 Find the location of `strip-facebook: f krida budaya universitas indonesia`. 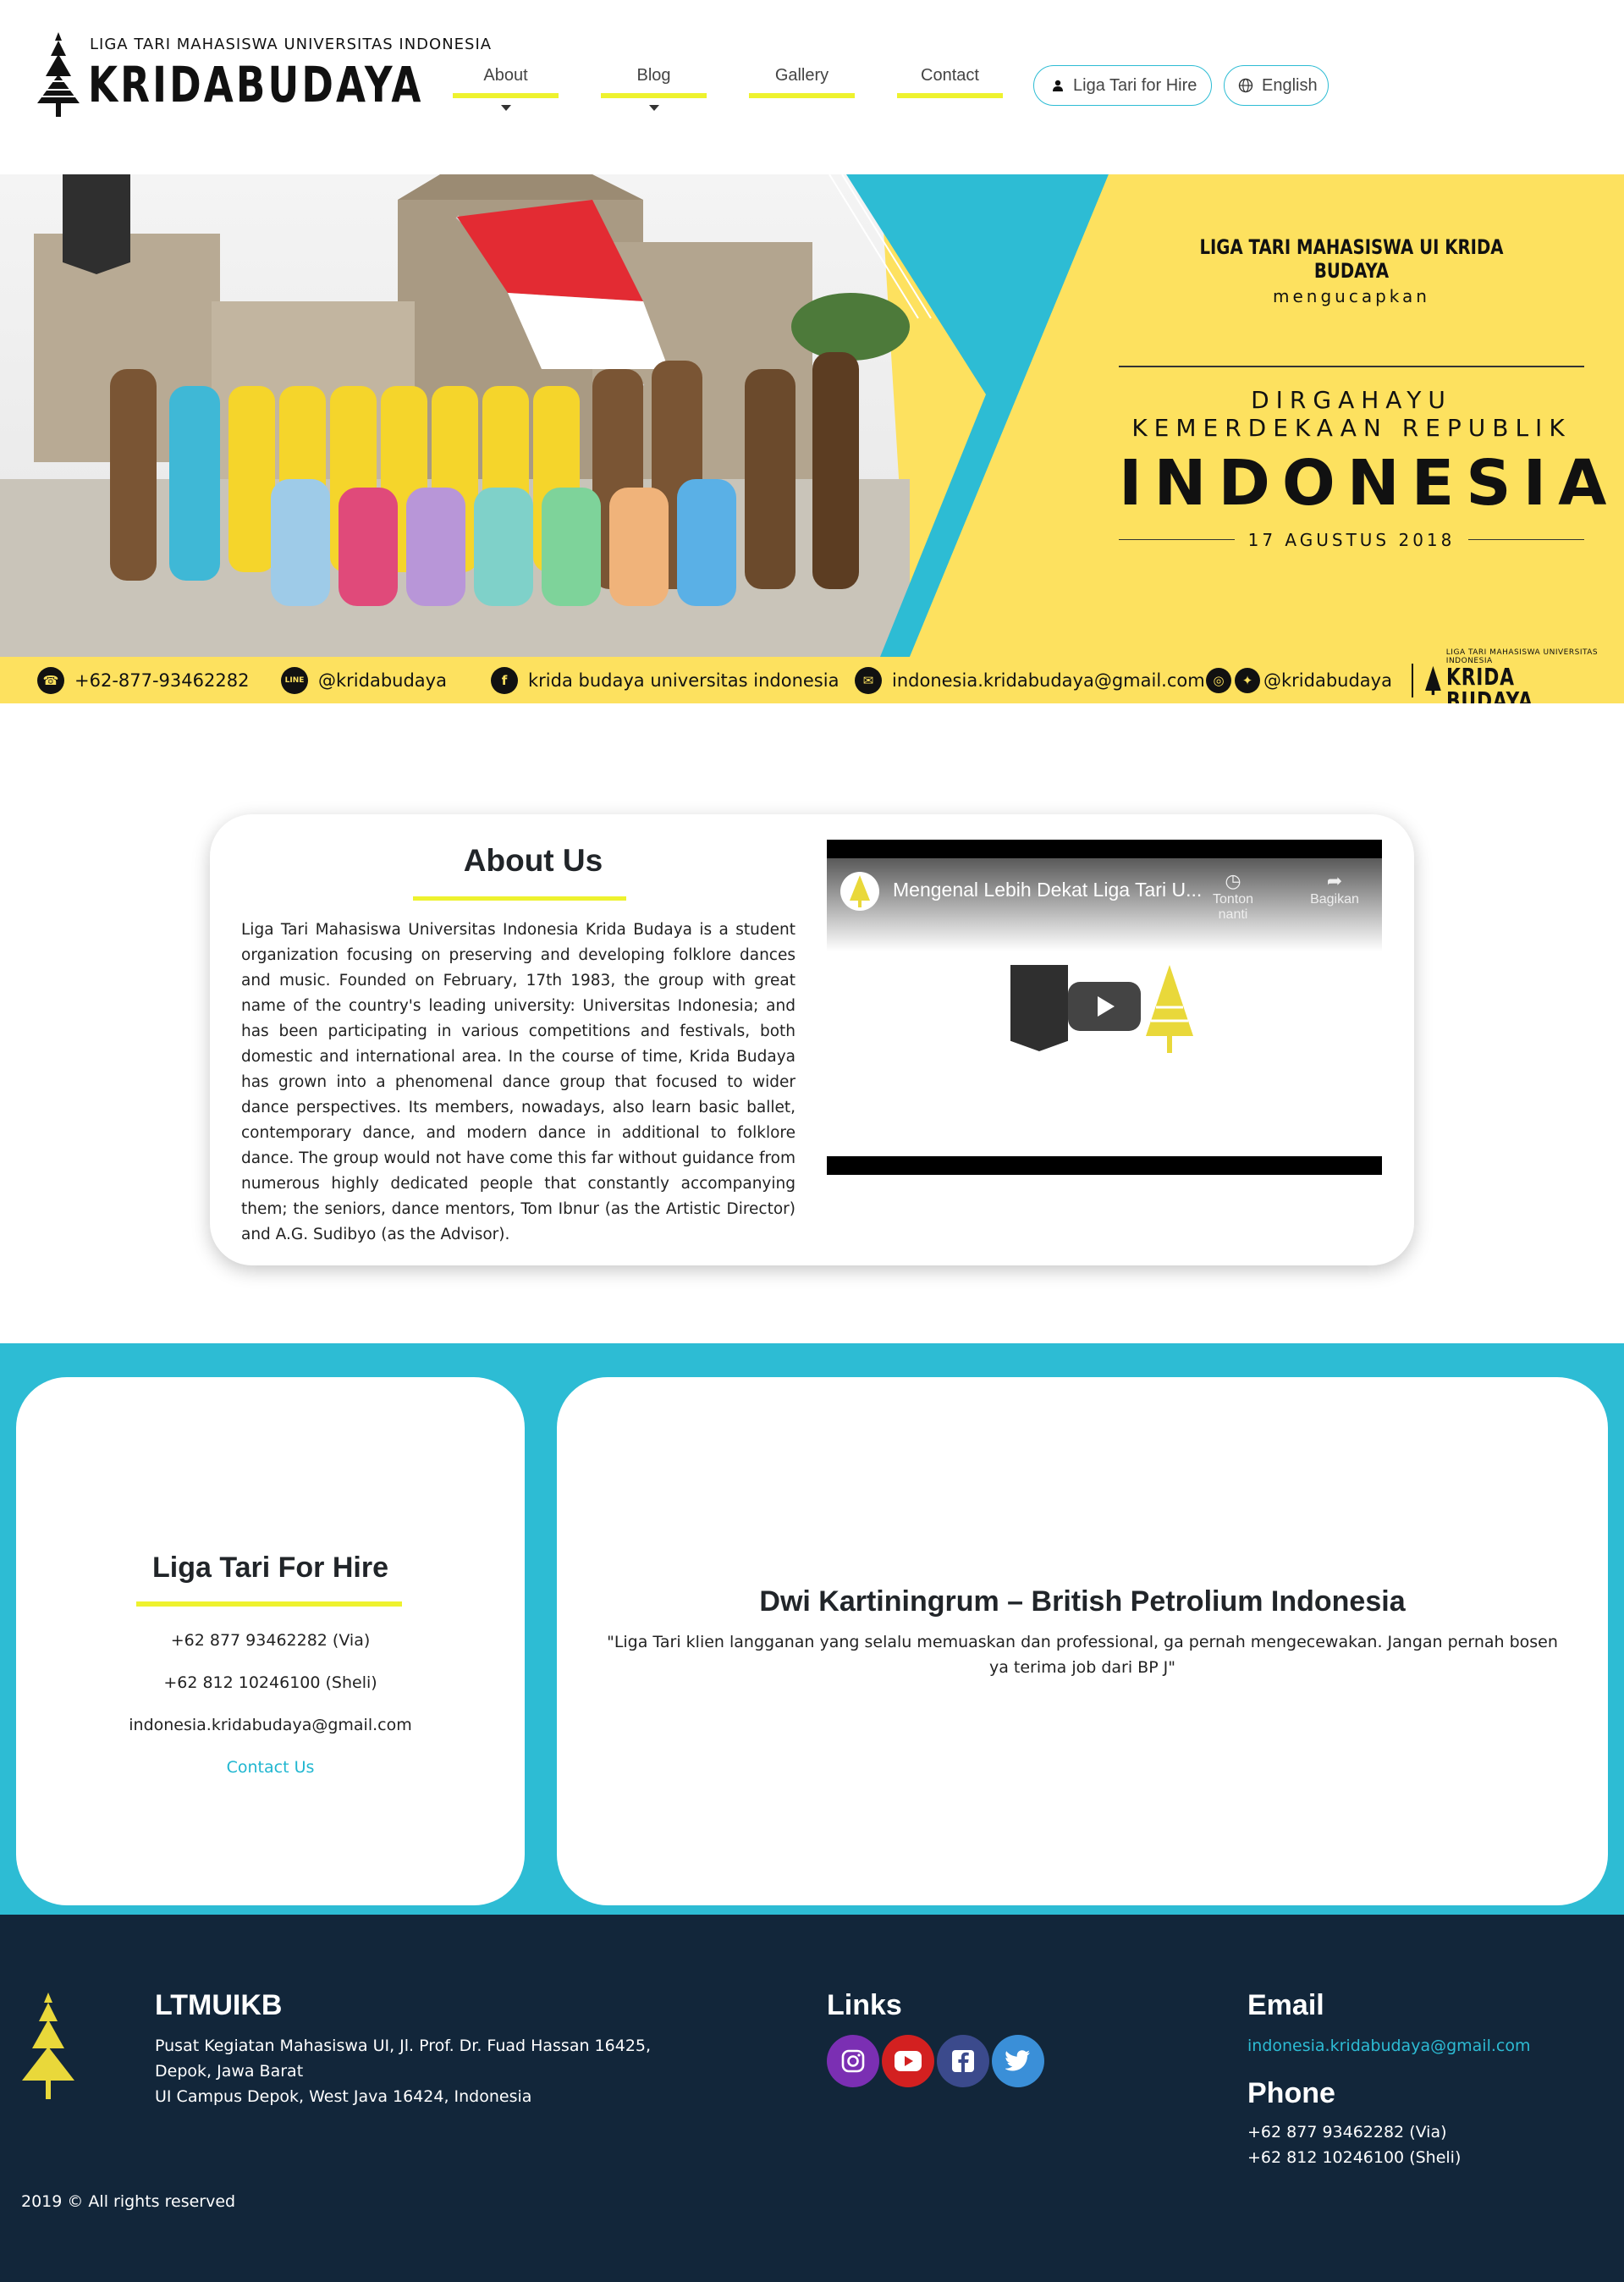

strip-facebook: f krida budaya universitas indonesia is located at coordinates (666, 680).